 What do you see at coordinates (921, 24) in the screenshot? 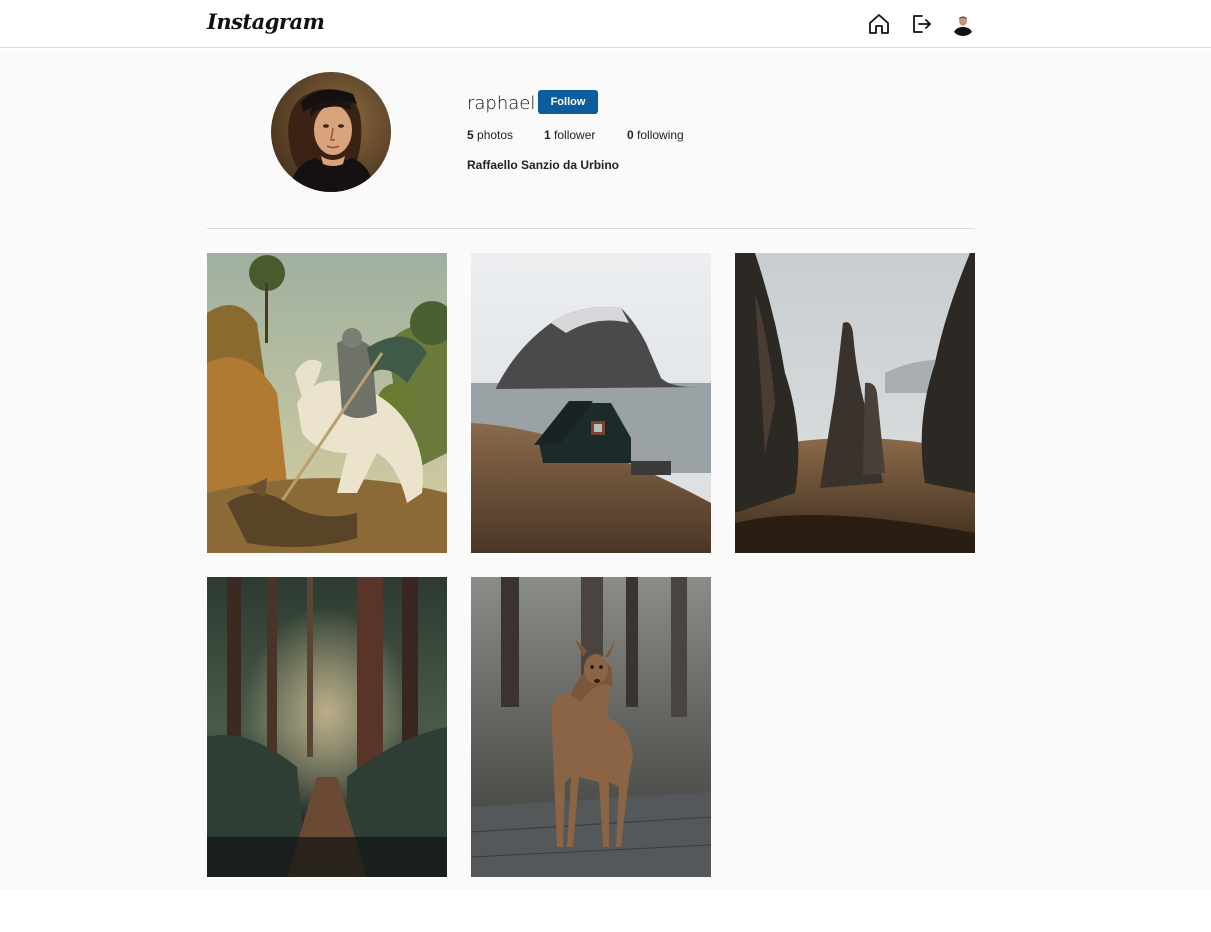
I see `logout-icon` at bounding box center [921, 24].